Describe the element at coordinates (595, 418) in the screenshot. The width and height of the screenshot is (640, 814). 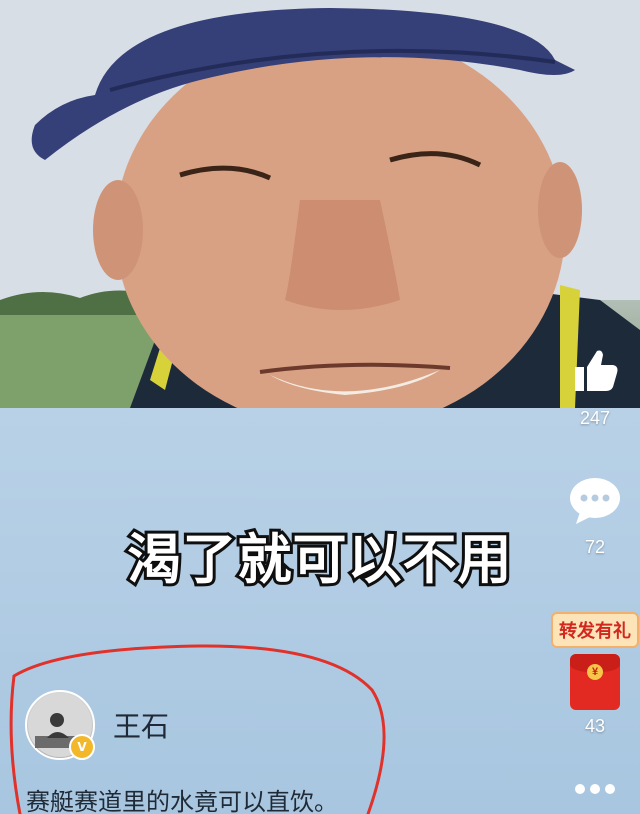
I see `like-count: 247` at that location.